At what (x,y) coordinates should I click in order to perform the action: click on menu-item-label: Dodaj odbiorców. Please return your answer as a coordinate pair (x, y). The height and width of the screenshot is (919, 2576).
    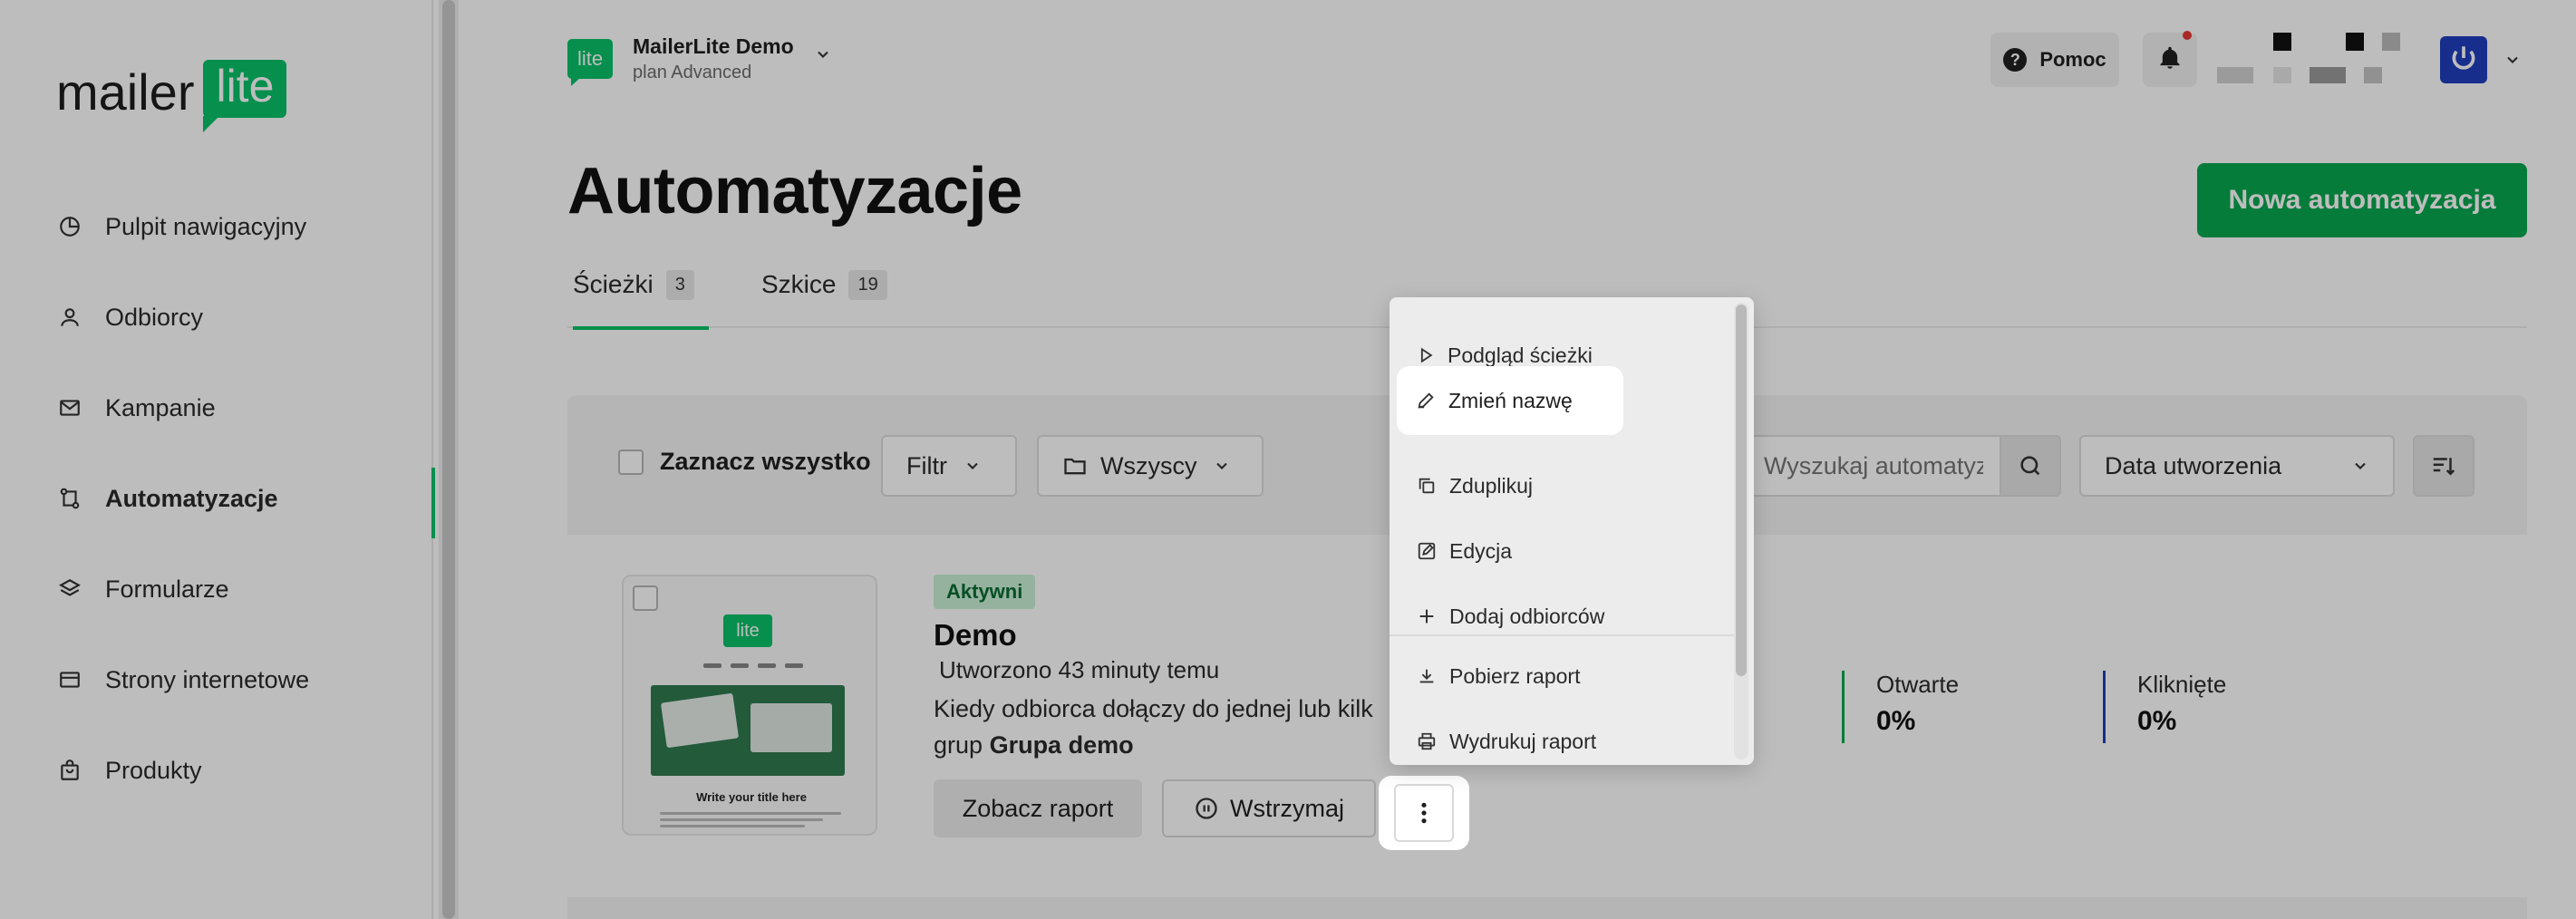
    Looking at the image, I should click on (1527, 616).